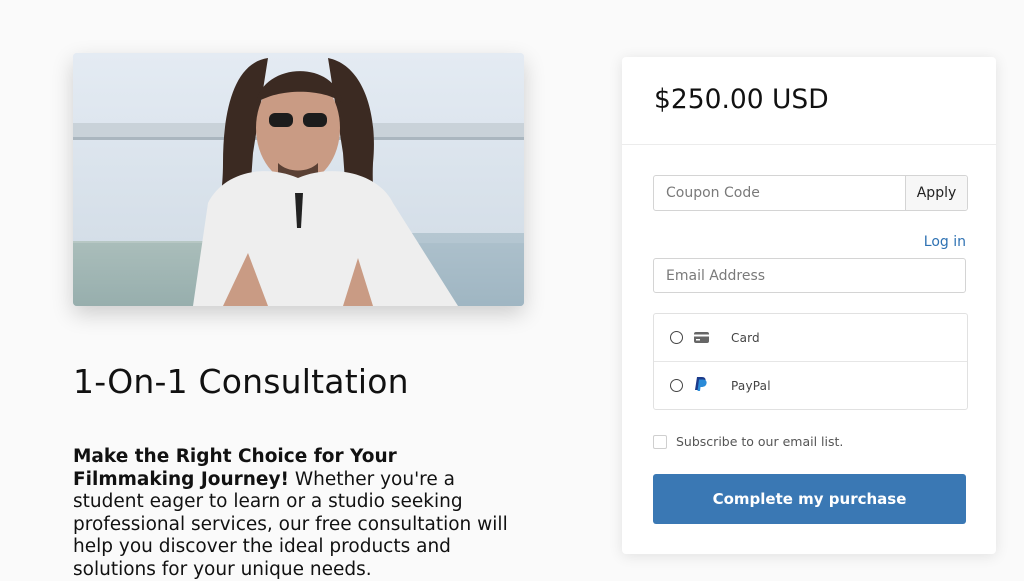  I want to click on card-radio, so click(676, 337).